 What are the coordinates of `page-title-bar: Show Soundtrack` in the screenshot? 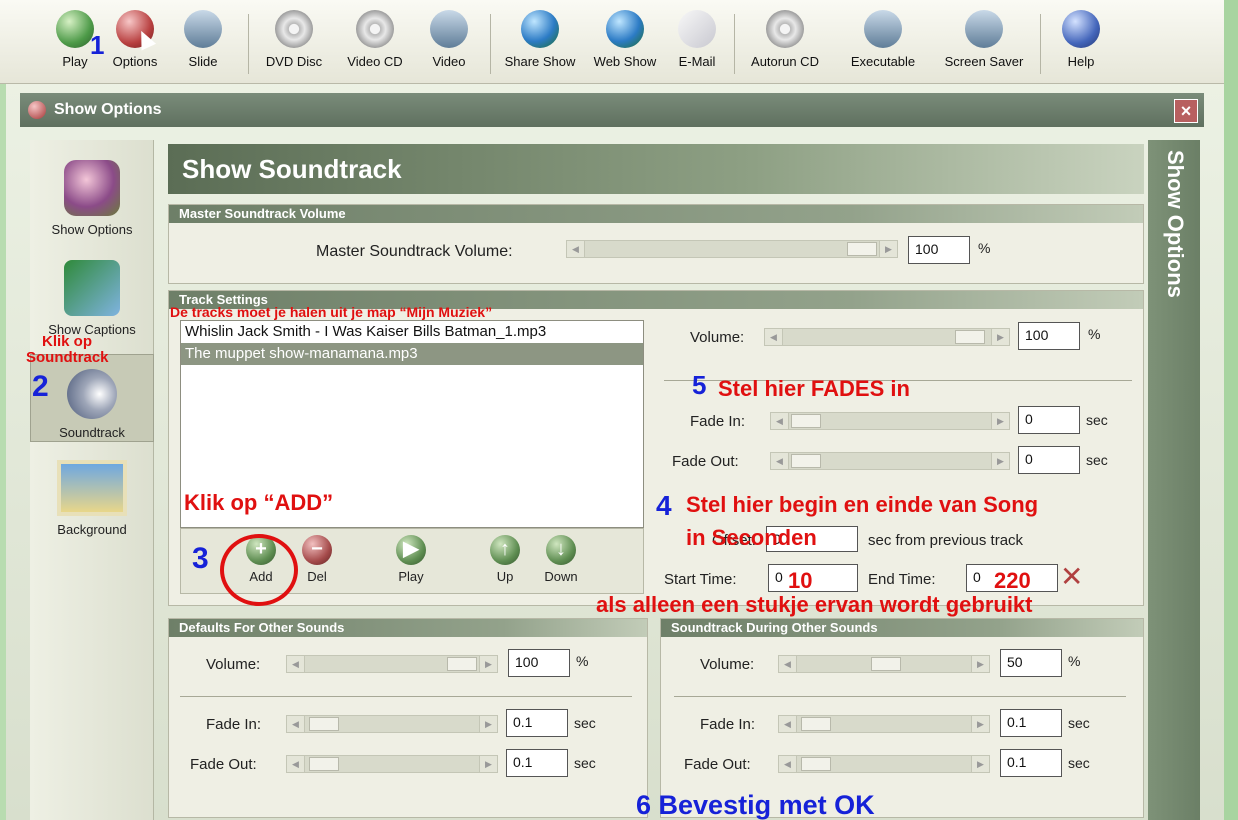 It's located at (656, 169).